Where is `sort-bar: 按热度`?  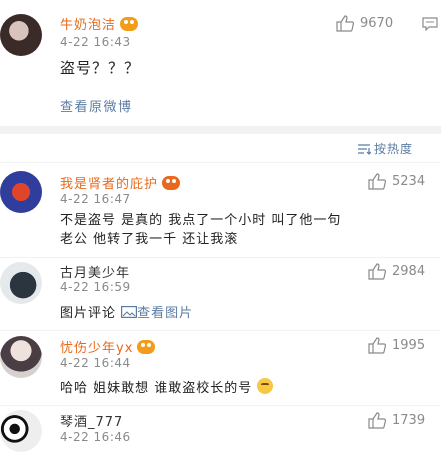
sort-bar: 按热度 is located at coordinates (220, 147).